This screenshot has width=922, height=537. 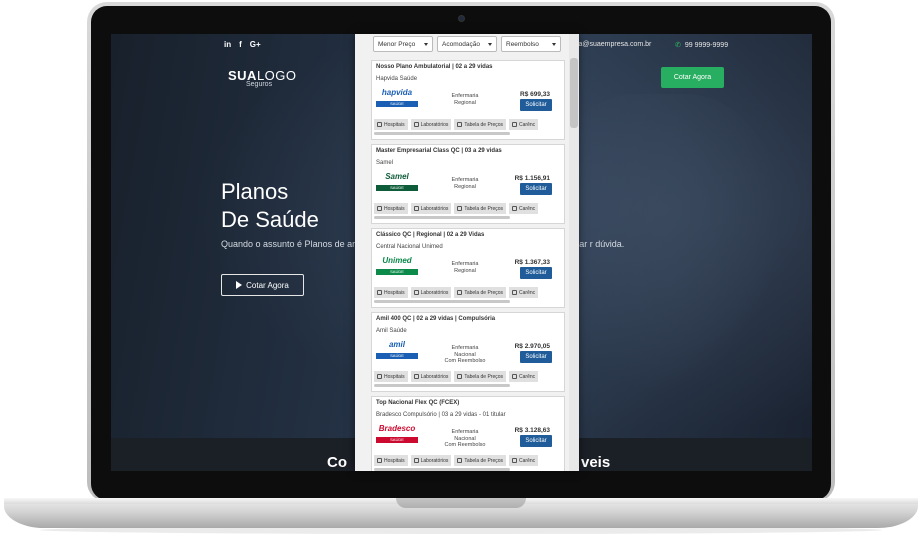 What do you see at coordinates (267, 285) in the screenshot?
I see `hero-cta-label: Cotar Agora` at bounding box center [267, 285].